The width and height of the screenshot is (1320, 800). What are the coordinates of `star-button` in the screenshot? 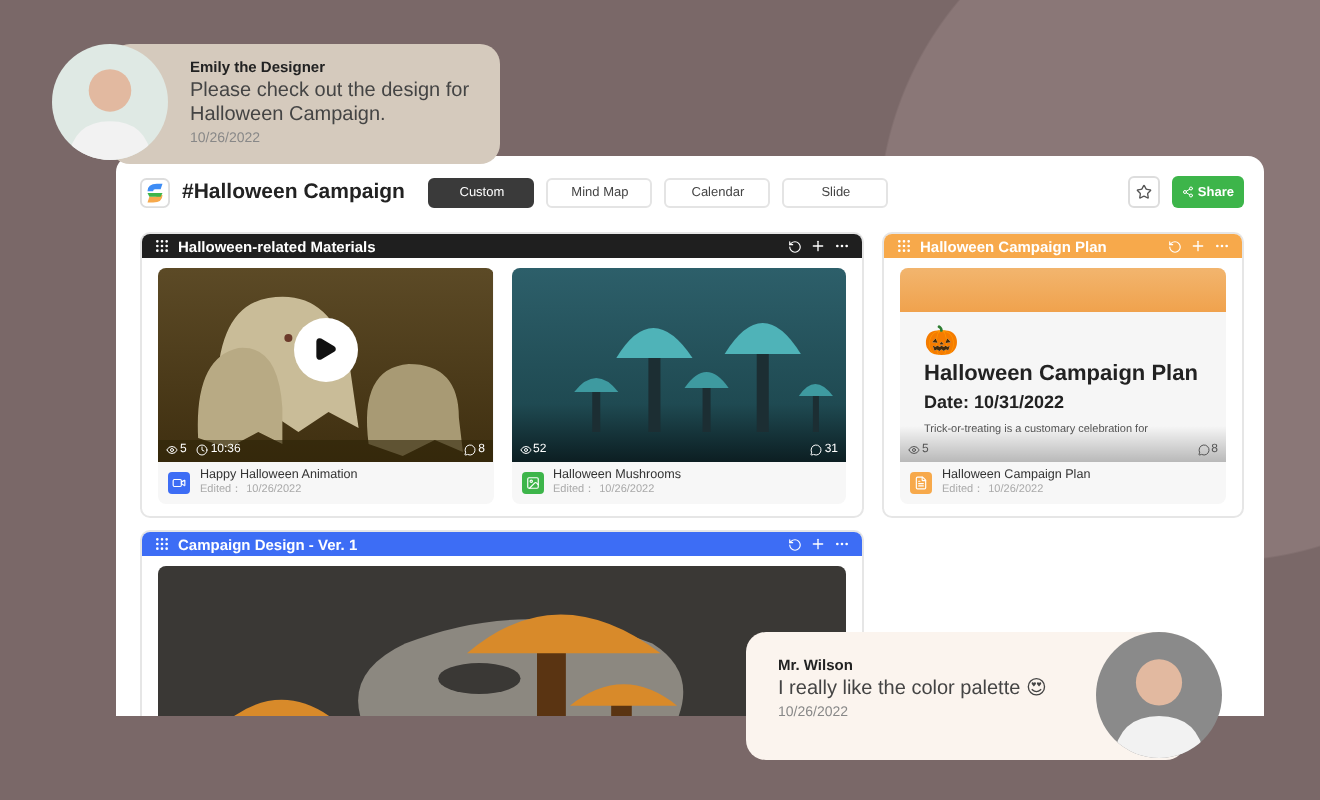 It's located at (1143, 192).